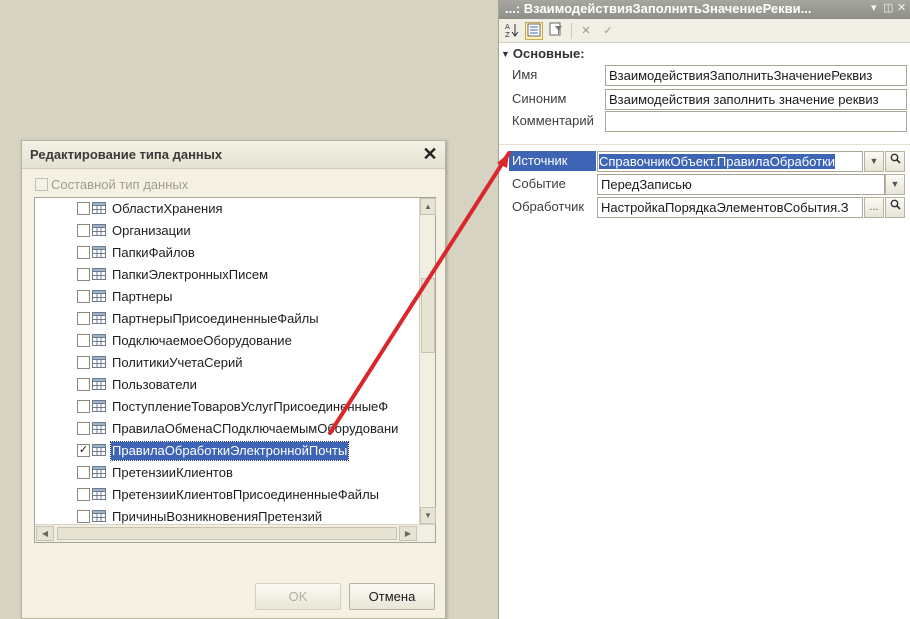 This screenshot has width=910, height=619. I want to click on horizontal-scrollbar: ◀ ▶, so click(235, 533).